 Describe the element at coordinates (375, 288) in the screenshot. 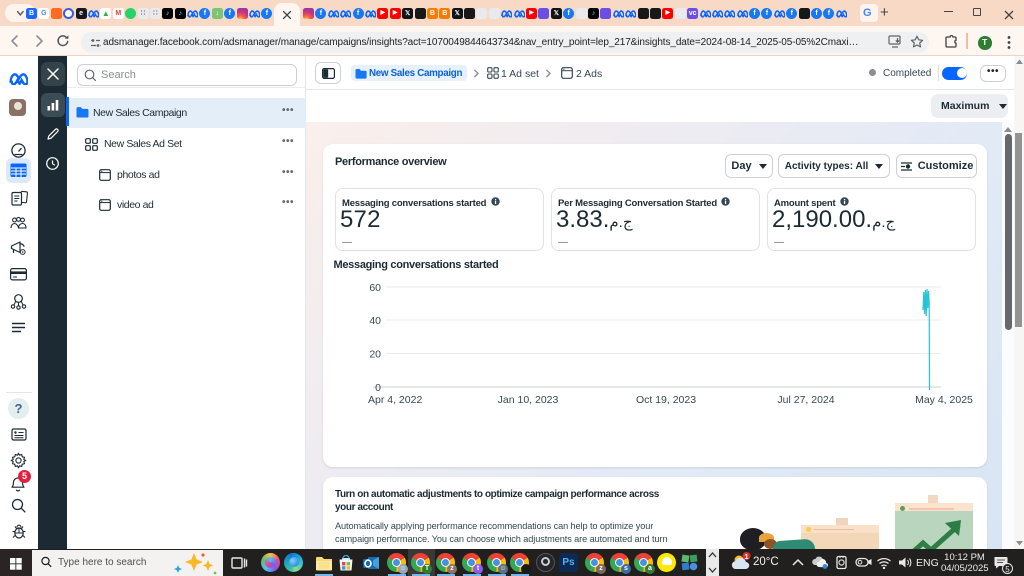

I see `svg-text: 60` at that location.